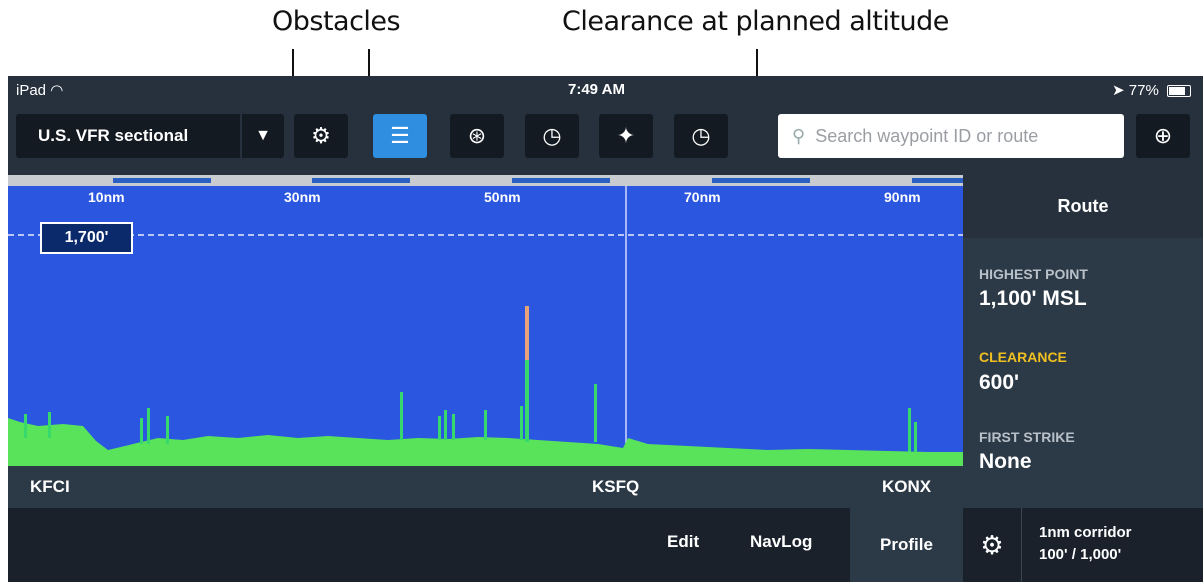 The height and width of the screenshot is (582, 1203). Describe the element at coordinates (907, 486) in the screenshot. I see `airport-label-end: KONX` at that location.